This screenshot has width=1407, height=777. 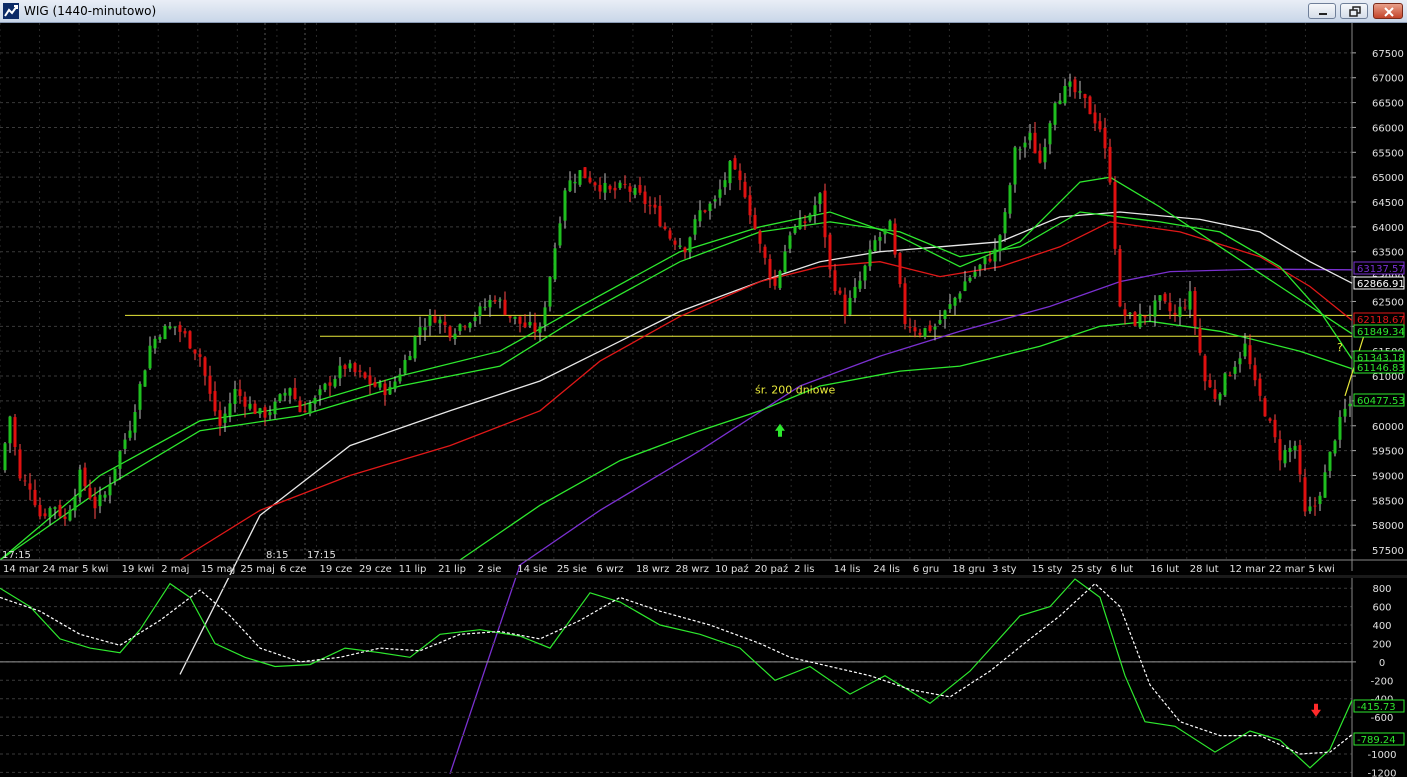 What do you see at coordinates (452, 569) in the screenshot?
I see `time-tick-label: 21 lip` at bounding box center [452, 569].